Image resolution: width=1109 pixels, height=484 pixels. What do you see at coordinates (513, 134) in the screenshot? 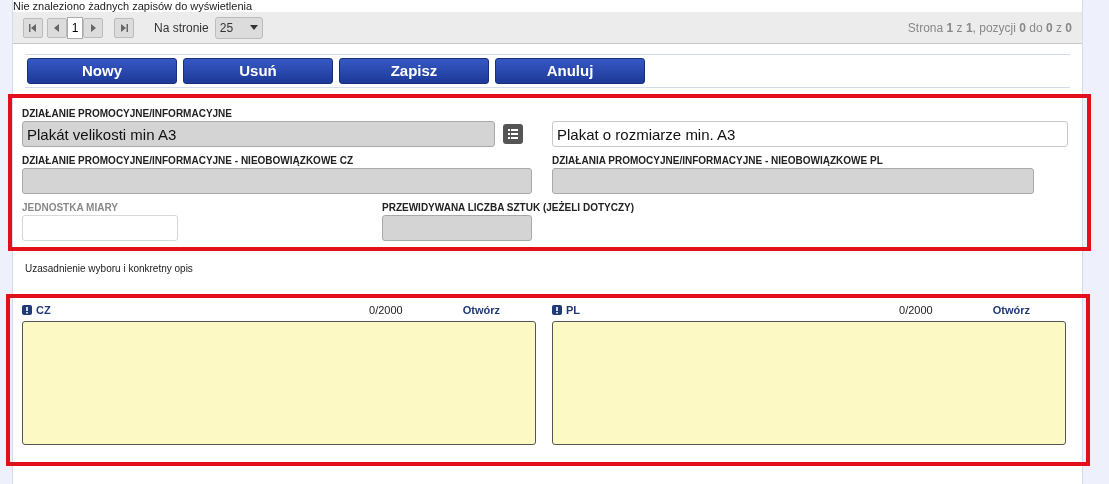
I see `list-icon` at bounding box center [513, 134].